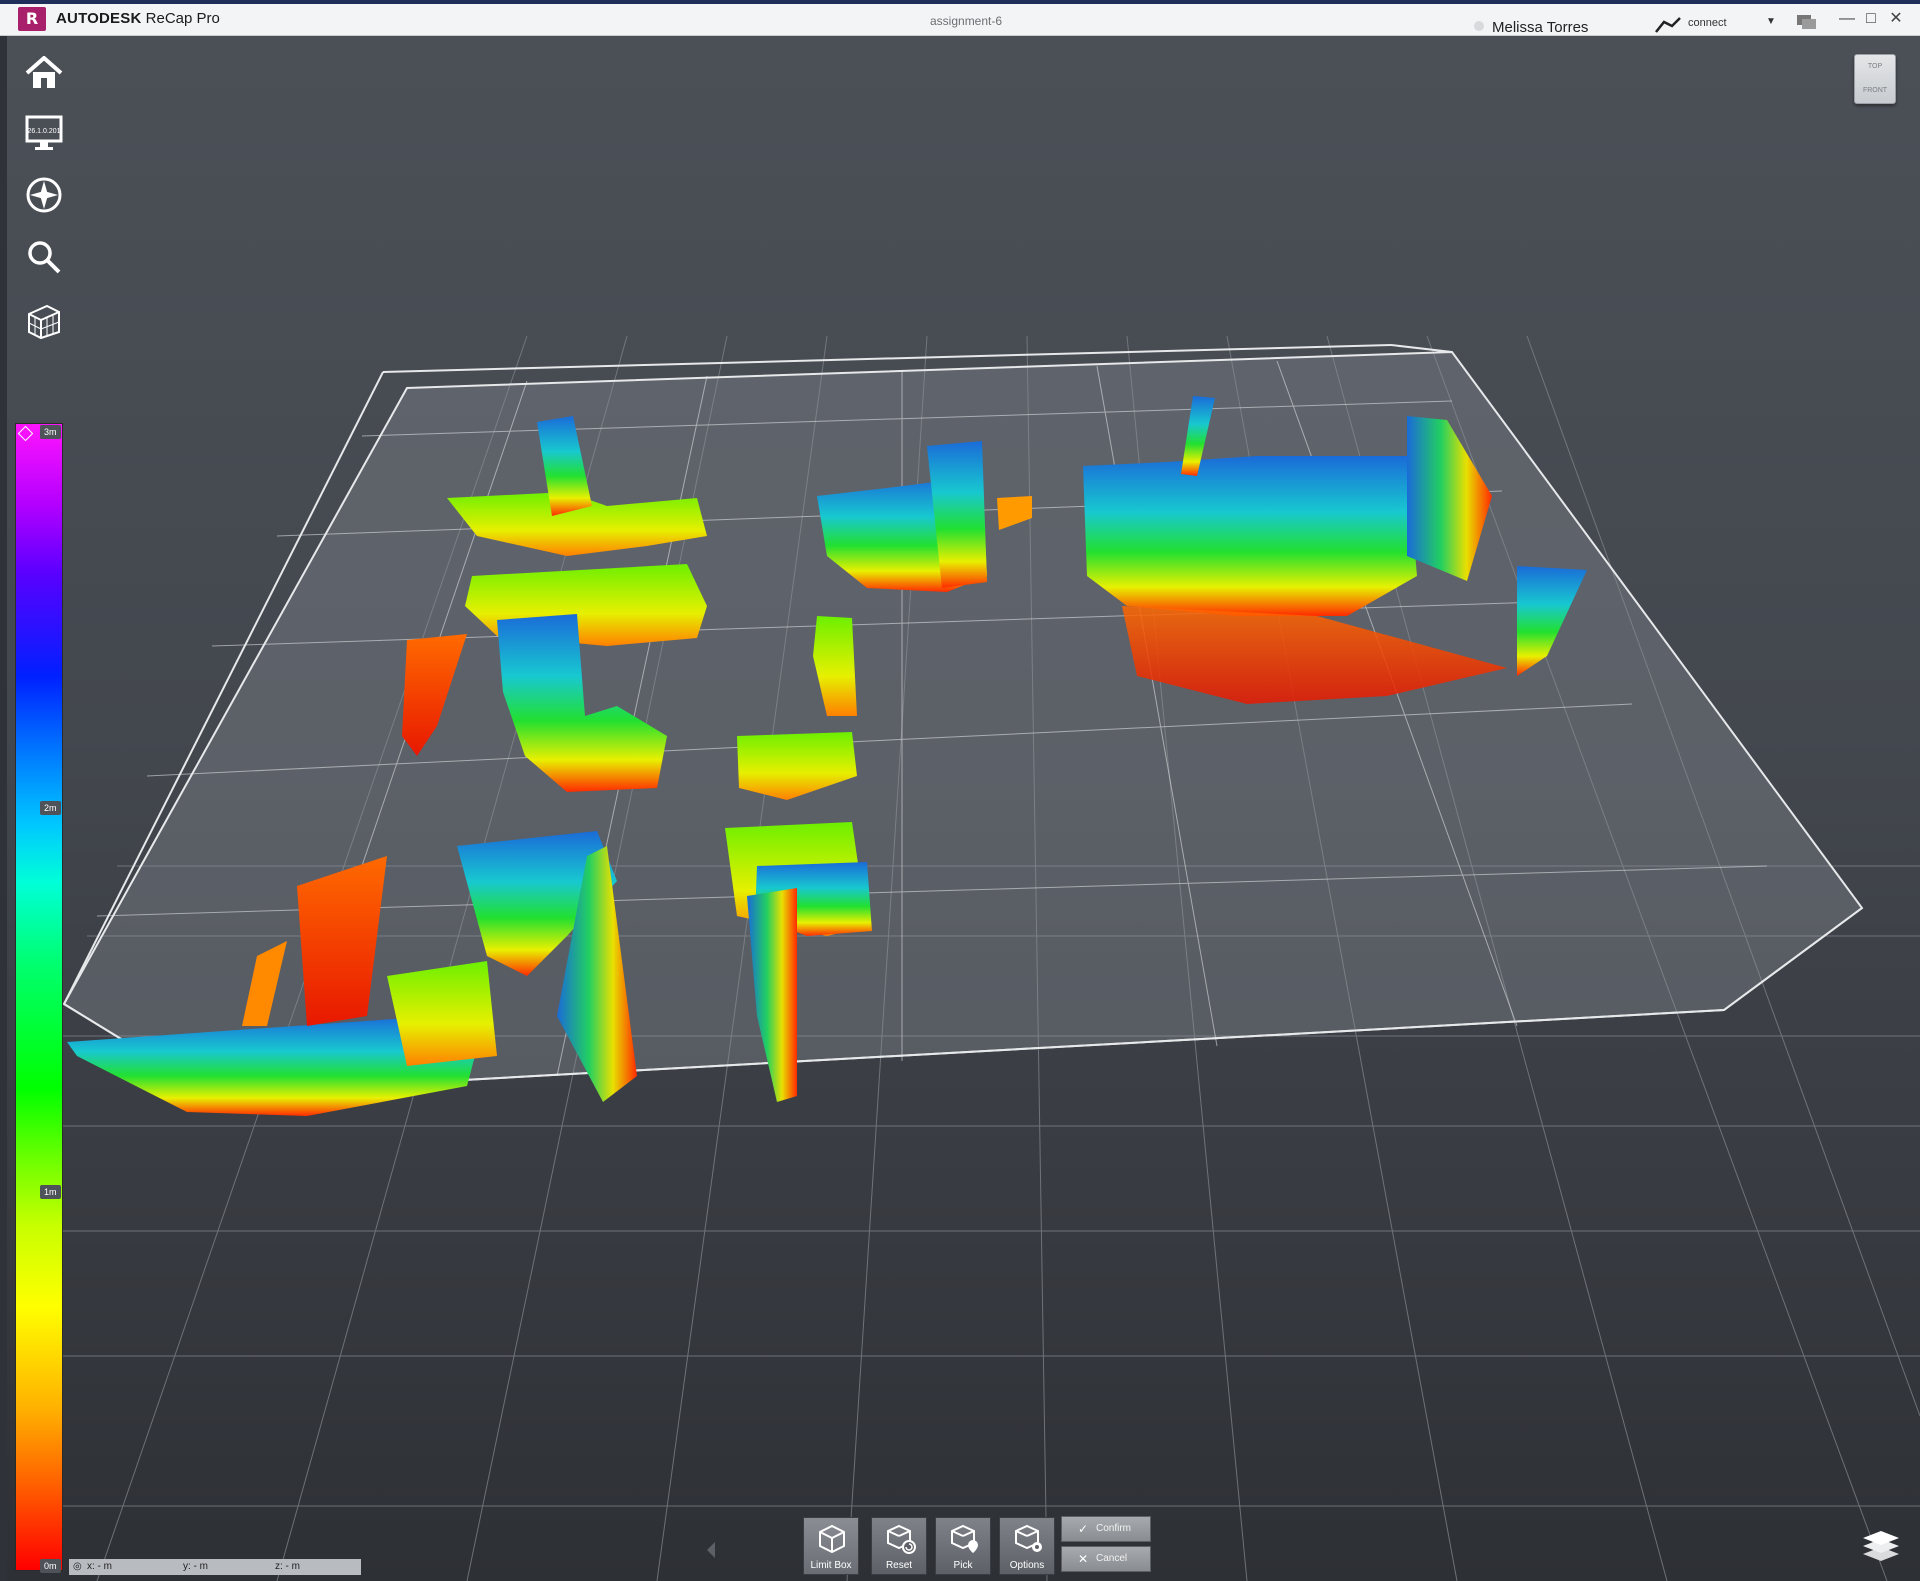 This screenshot has width=1920, height=1581. What do you see at coordinates (50, 432) in the screenshot?
I see `legend-label-3m: 3m` at bounding box center [50, 432].